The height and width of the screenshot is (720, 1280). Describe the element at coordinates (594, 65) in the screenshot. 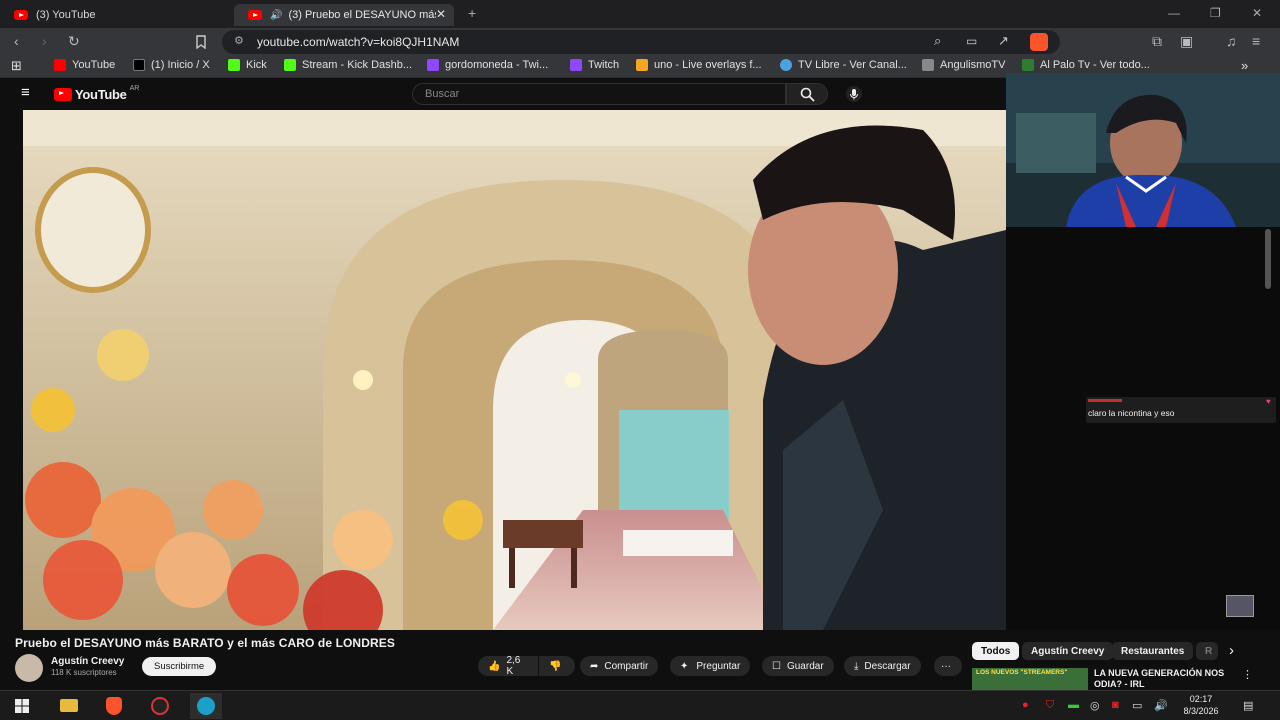

I see `bookmark-twitch: Twitch` at that location.